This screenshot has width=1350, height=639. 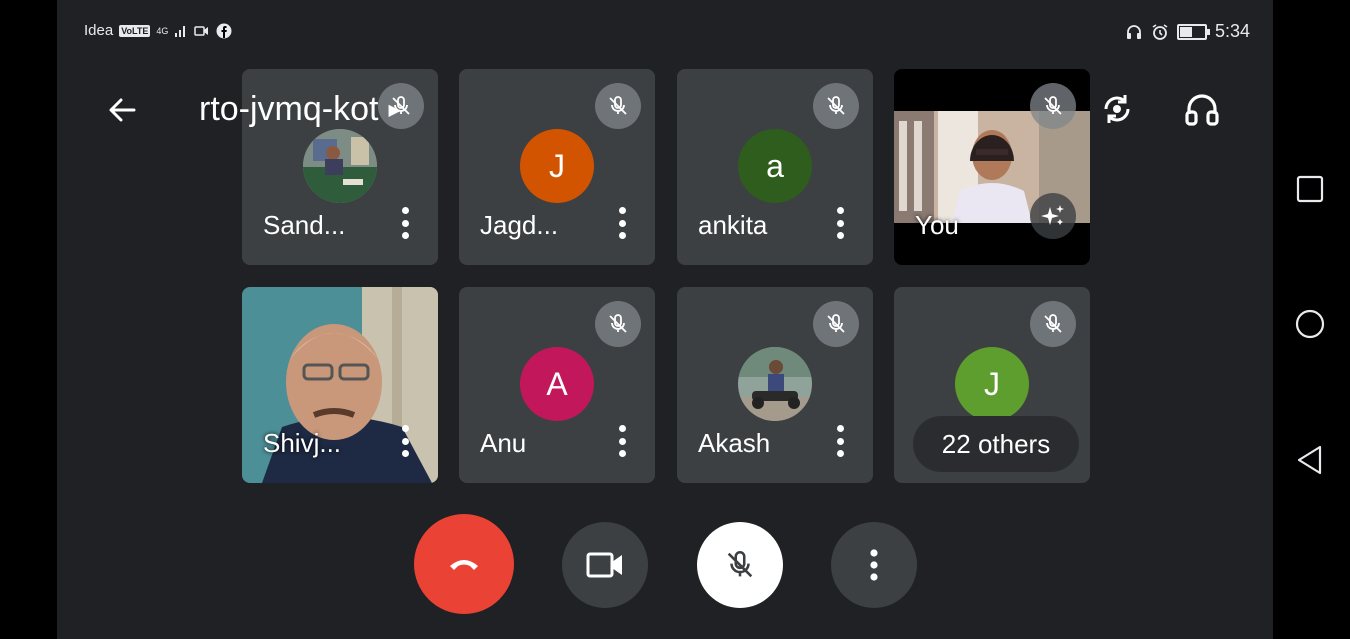 I want to click on others-count-pill: 22 others, so click(x=996, y=444).